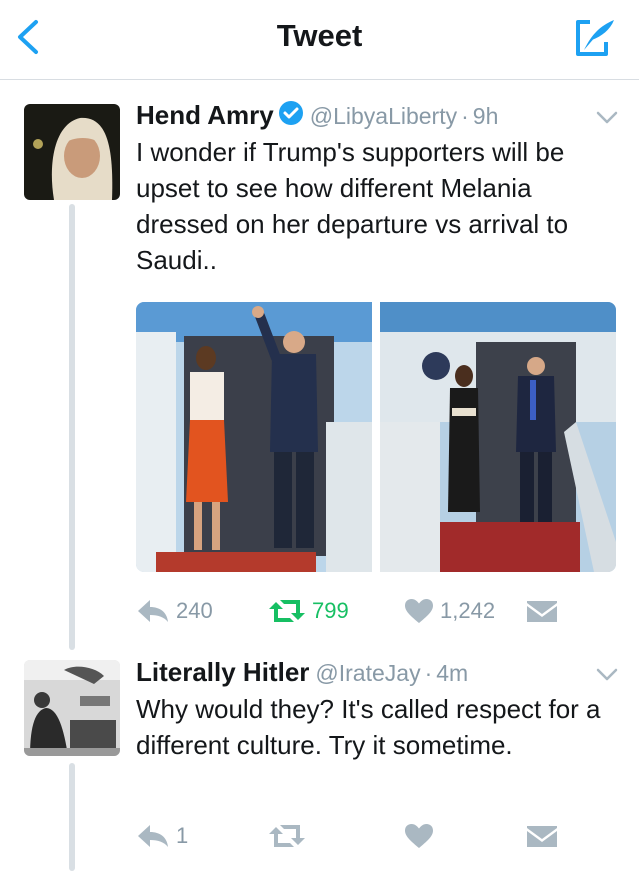 The image size is (639, 871). Describe the element at coordinates (485, 116) in the screenshot. I see `tweet-time: 9h` at that location.